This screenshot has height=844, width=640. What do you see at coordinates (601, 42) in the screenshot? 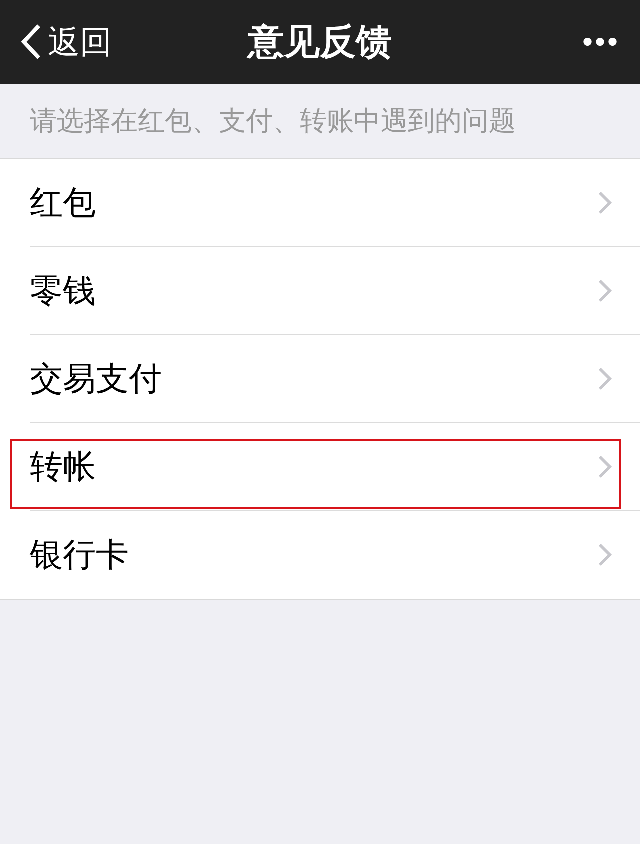
I see `more-button: •••` at bounding box center [601, 42].